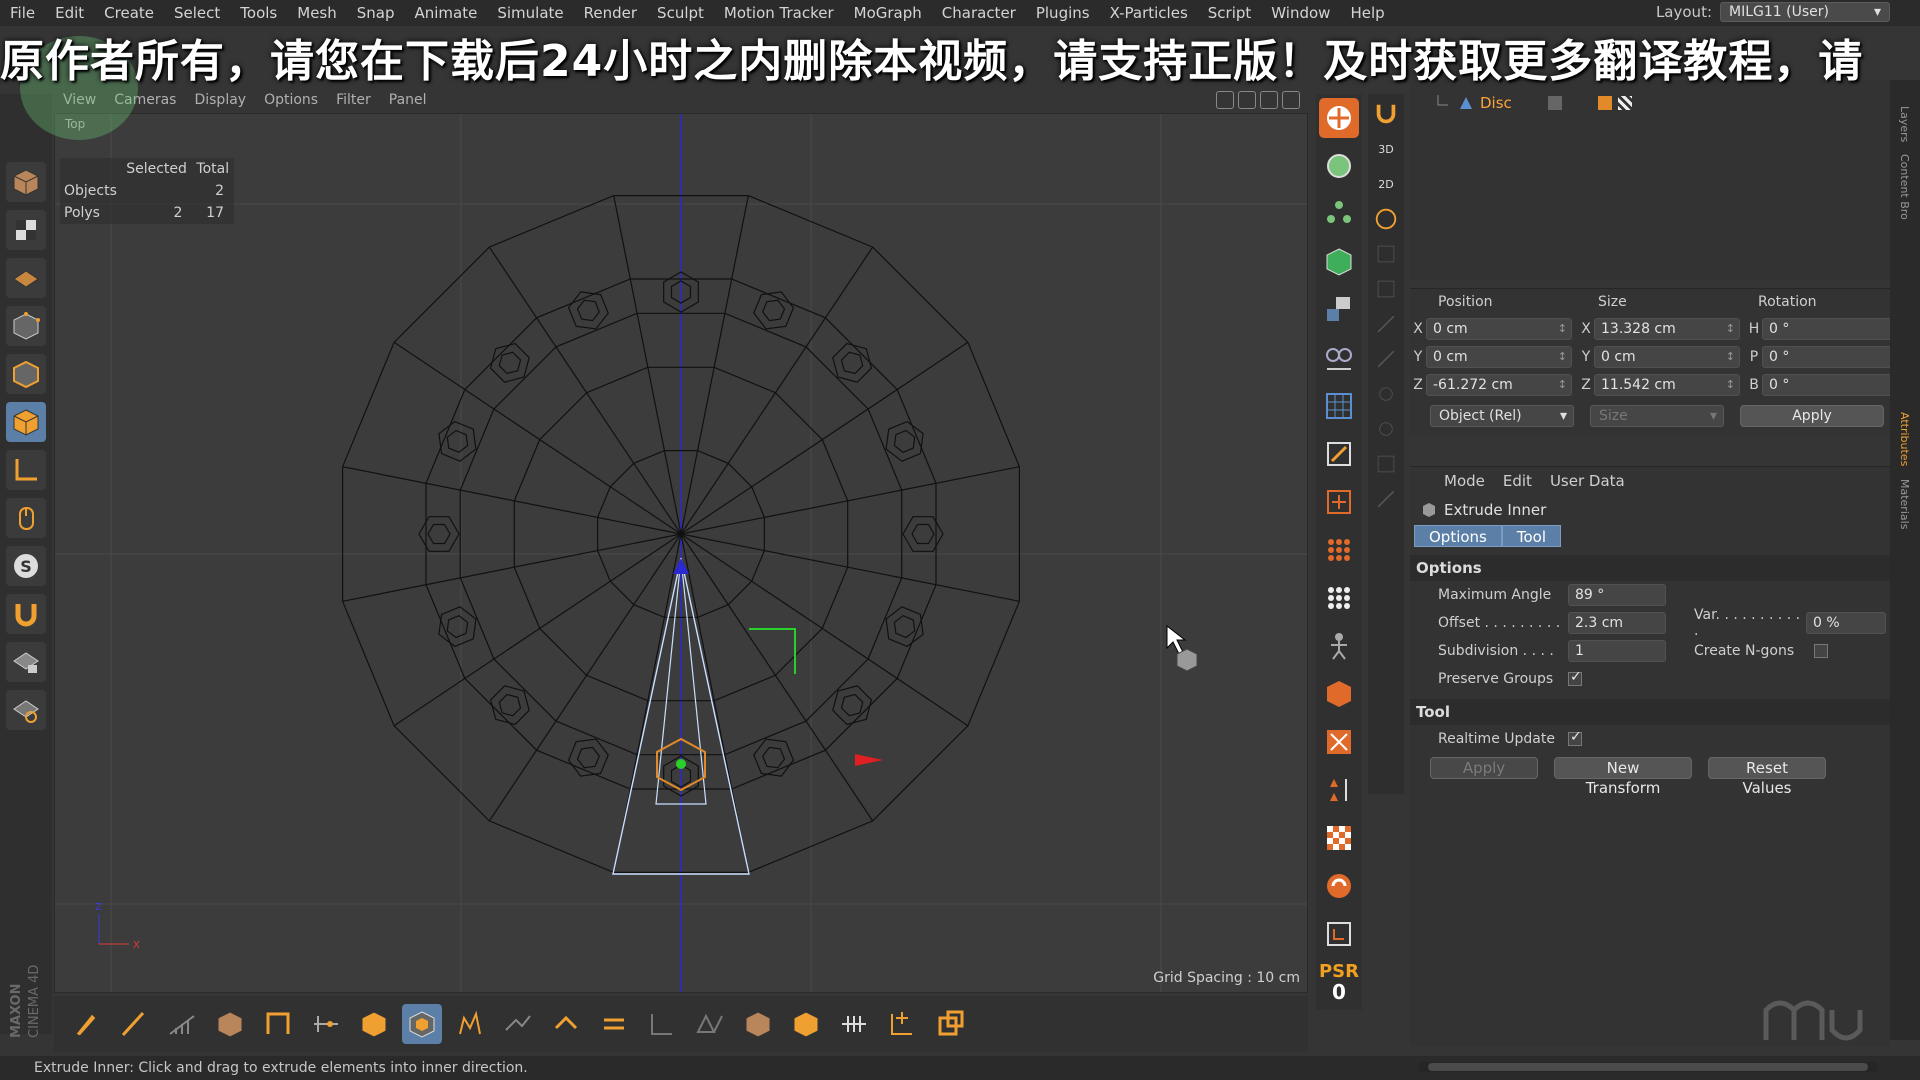  I want to click on menu-item-select: Select, so click(197, 13).